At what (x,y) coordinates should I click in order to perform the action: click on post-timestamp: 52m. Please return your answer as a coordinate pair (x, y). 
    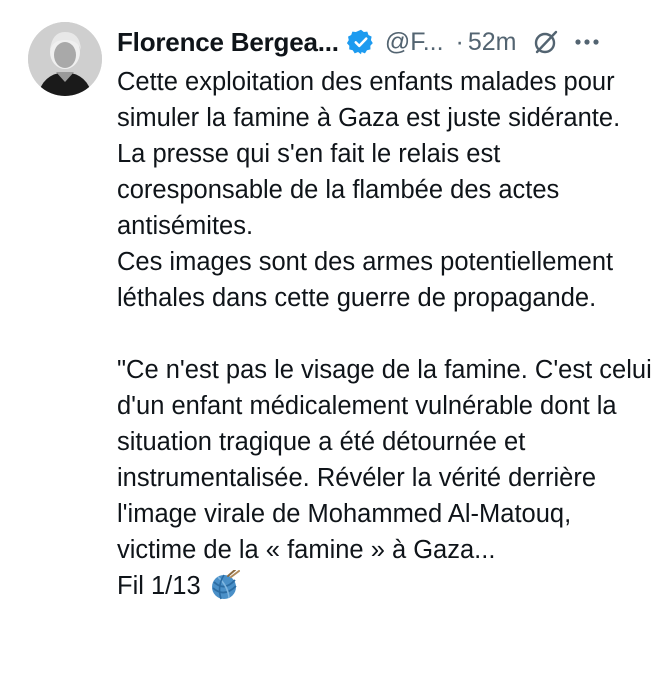
    Looking at the image, I should click on (492, 42).